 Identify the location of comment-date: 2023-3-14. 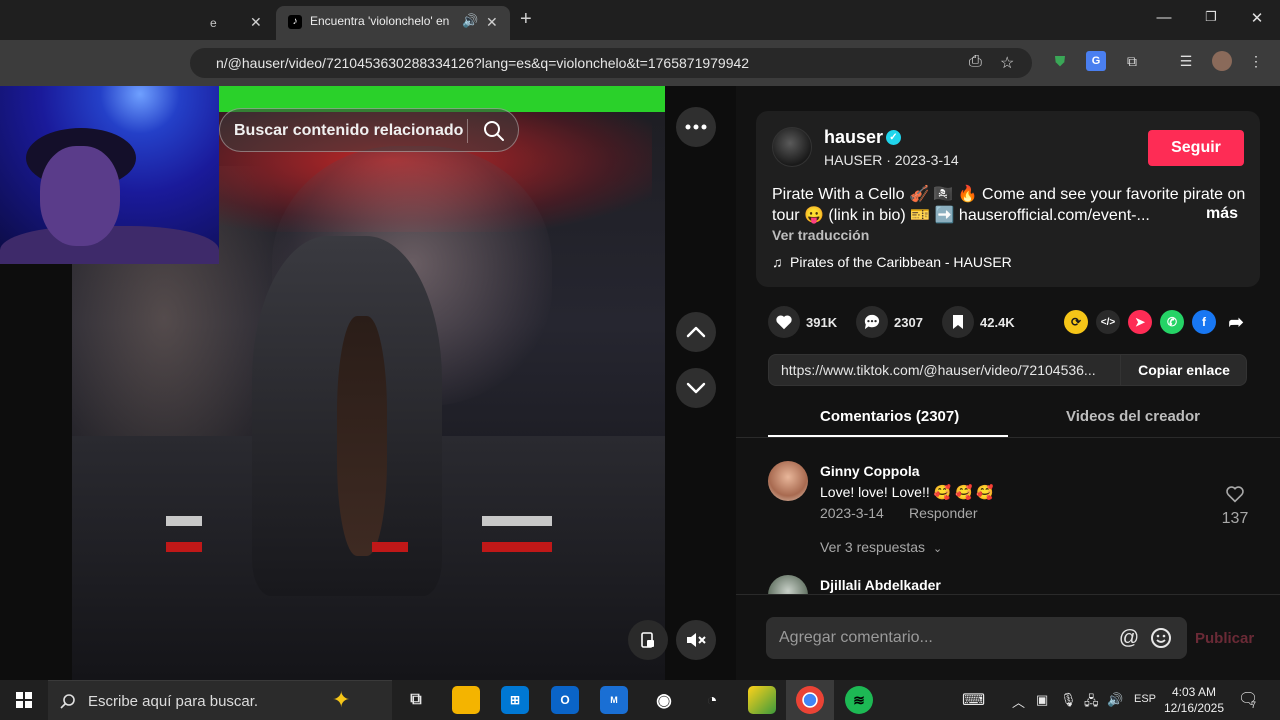
(852, 513).